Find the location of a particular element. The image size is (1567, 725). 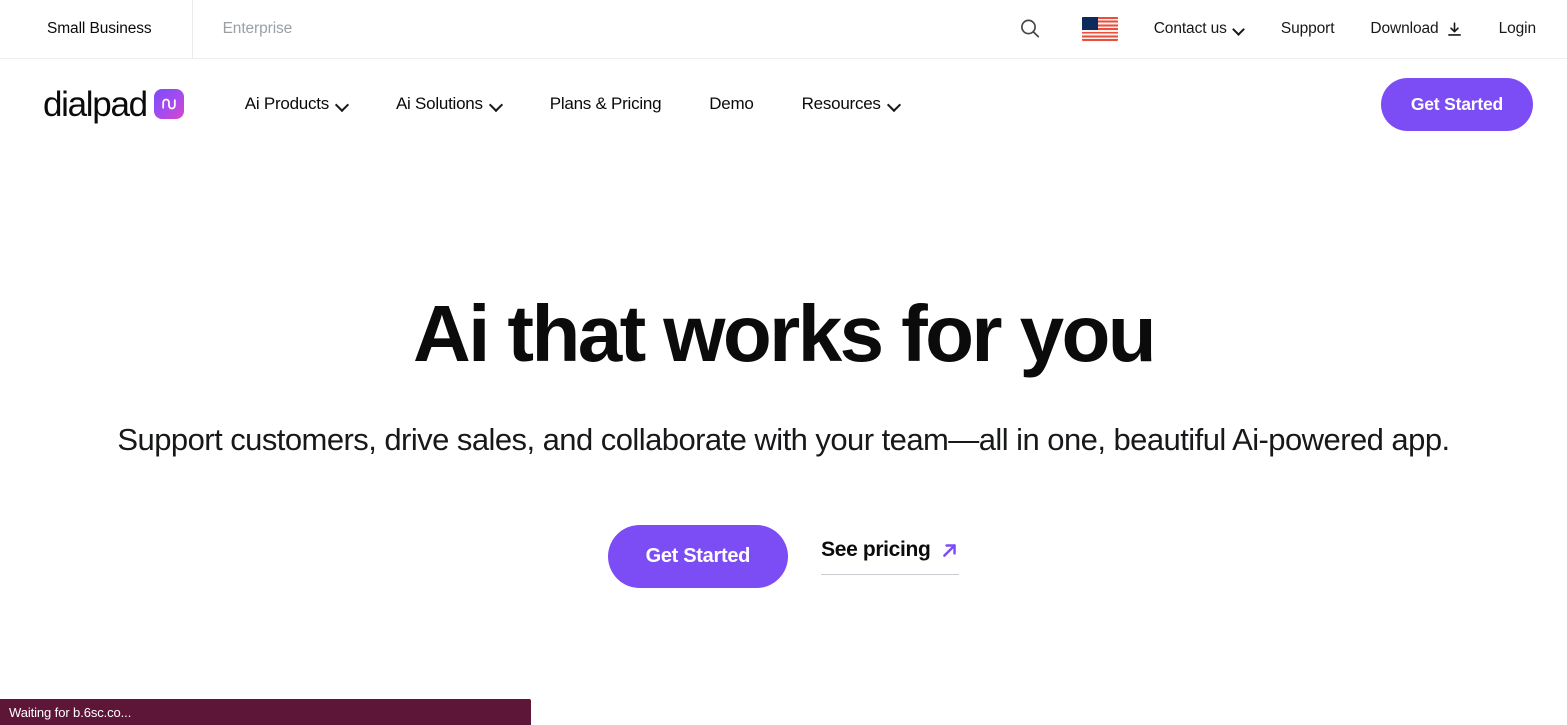

nav-item-ai-products-label: Ai Products is located at coordinates (286, 103).